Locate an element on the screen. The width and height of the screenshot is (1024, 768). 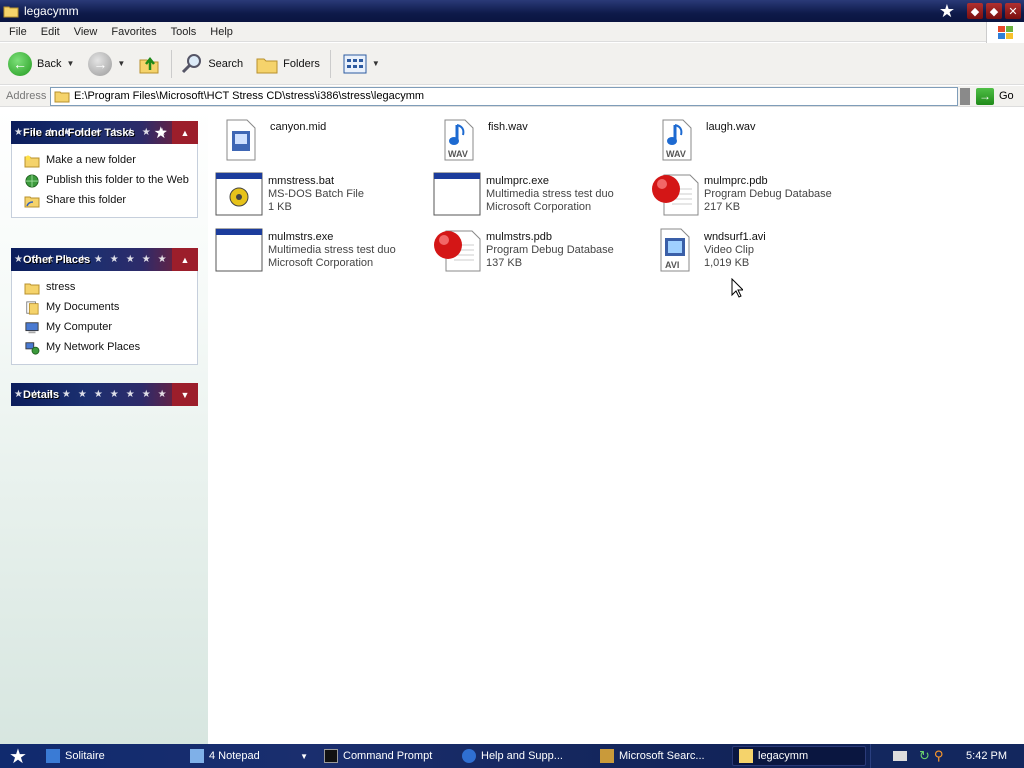
back-arrow-icon: ← is located at coordinates (20, 63).